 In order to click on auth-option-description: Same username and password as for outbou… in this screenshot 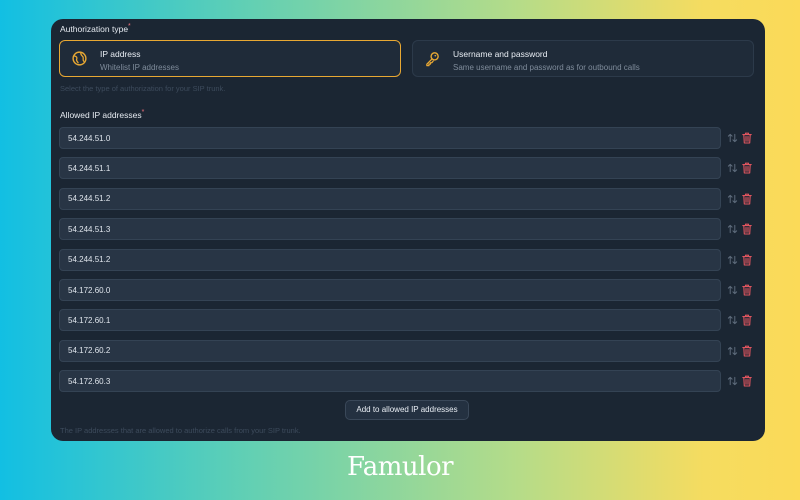, I will do `click(546, 67)`.